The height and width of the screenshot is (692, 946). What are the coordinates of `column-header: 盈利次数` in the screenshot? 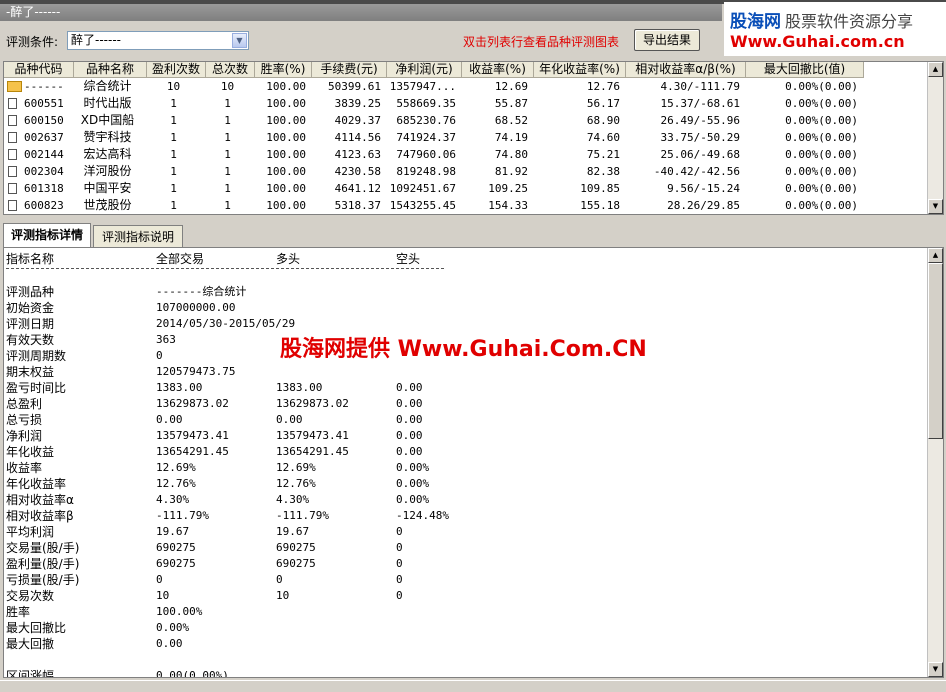 It's located at (176, 70).